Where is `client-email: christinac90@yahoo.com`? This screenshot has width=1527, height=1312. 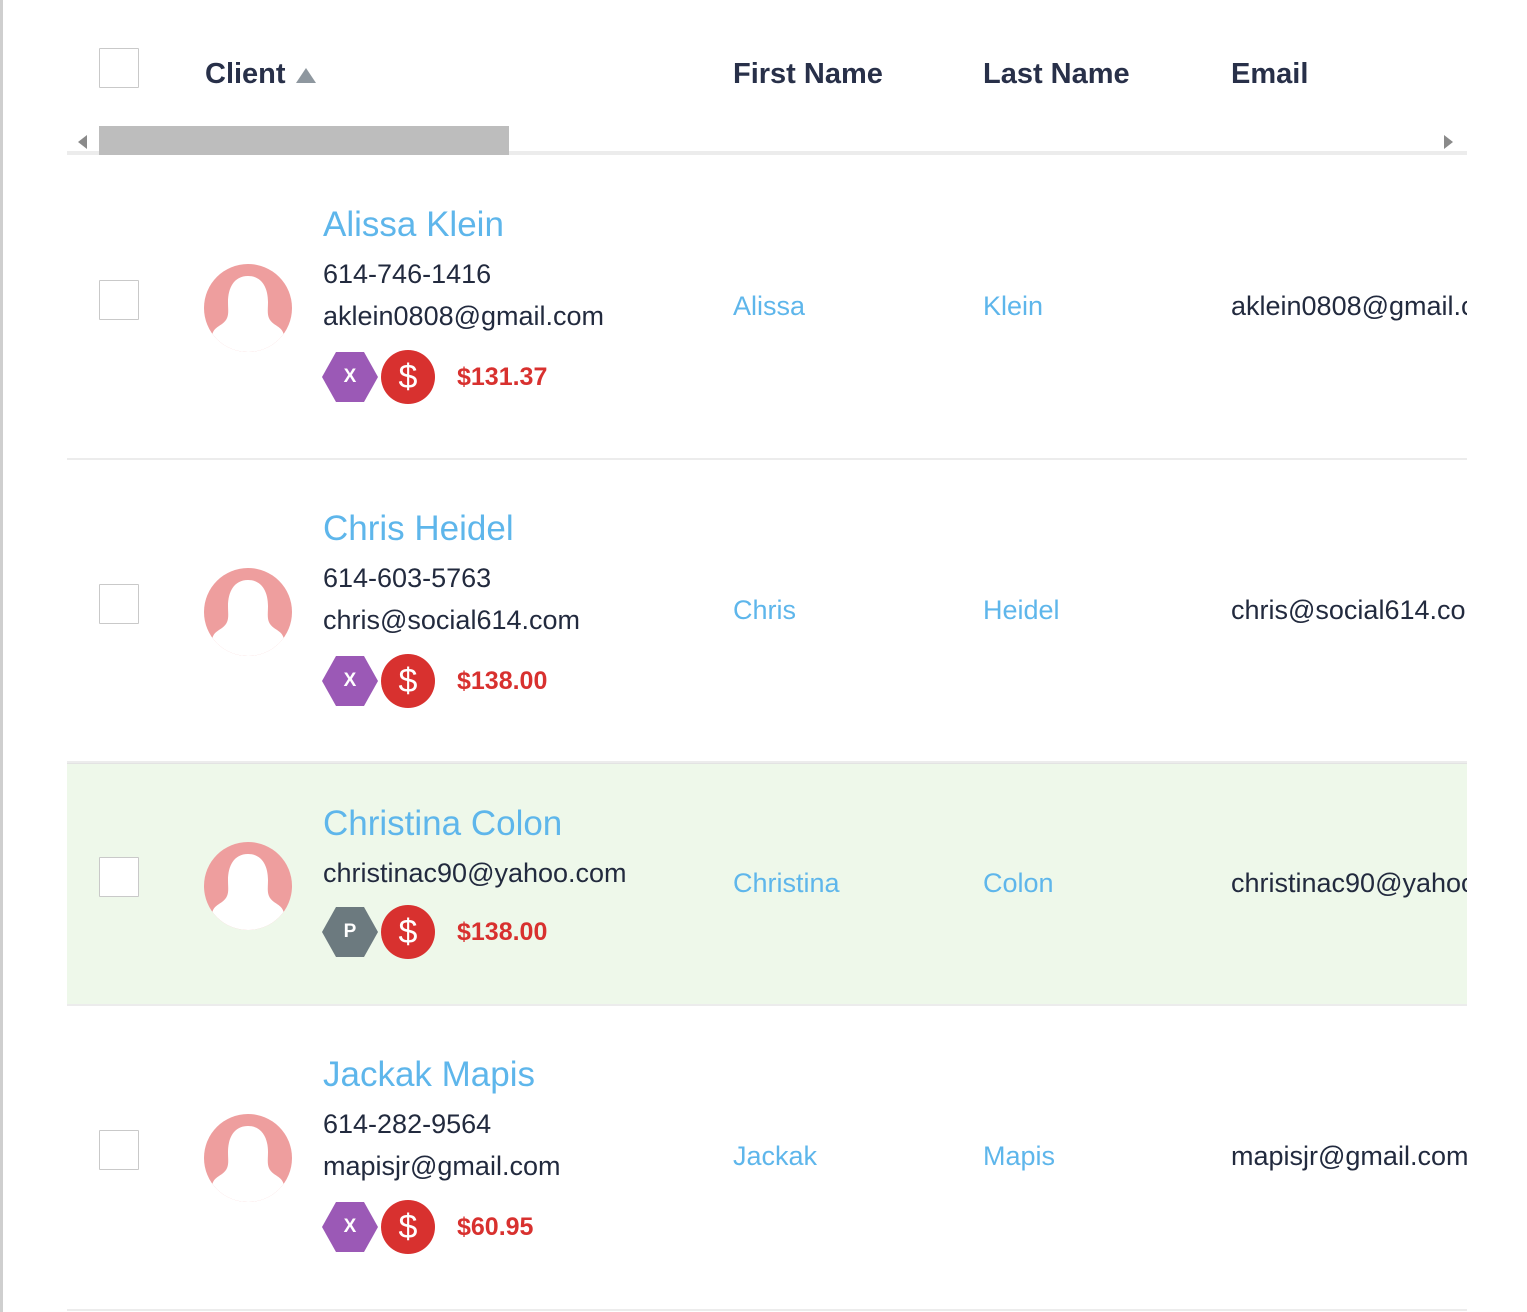 client-email: christinac90@yahoo.com is located at coordinates (475, 873).